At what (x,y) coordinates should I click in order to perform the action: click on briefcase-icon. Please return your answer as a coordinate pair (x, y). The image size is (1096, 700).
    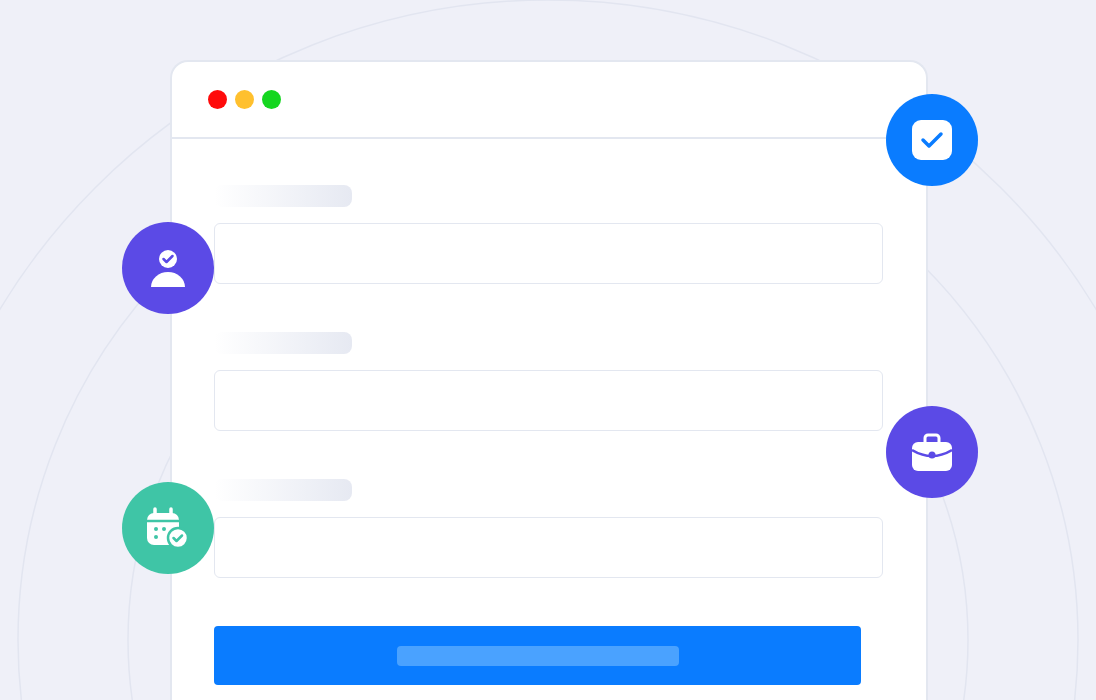
    Looking at the image, I should click on (932, 452).